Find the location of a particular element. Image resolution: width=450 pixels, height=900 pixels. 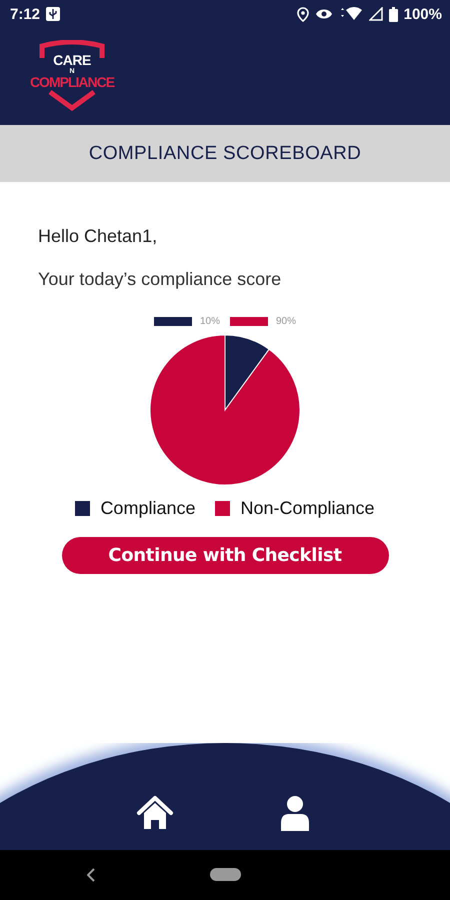

status-time: 7:12 is located at coordinates (25, 14).